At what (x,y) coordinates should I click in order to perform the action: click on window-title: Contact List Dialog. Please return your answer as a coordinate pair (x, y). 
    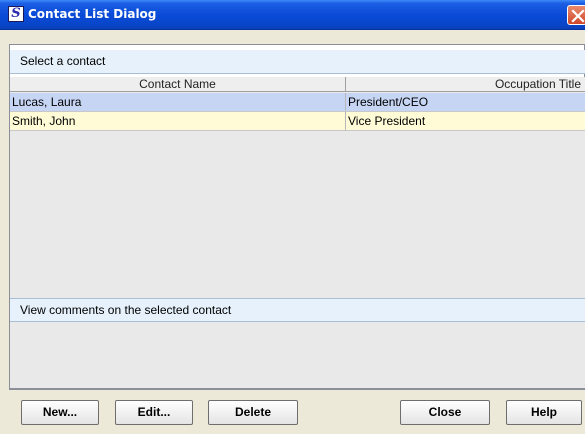
    Looking at the image, I should click on (92, 14).